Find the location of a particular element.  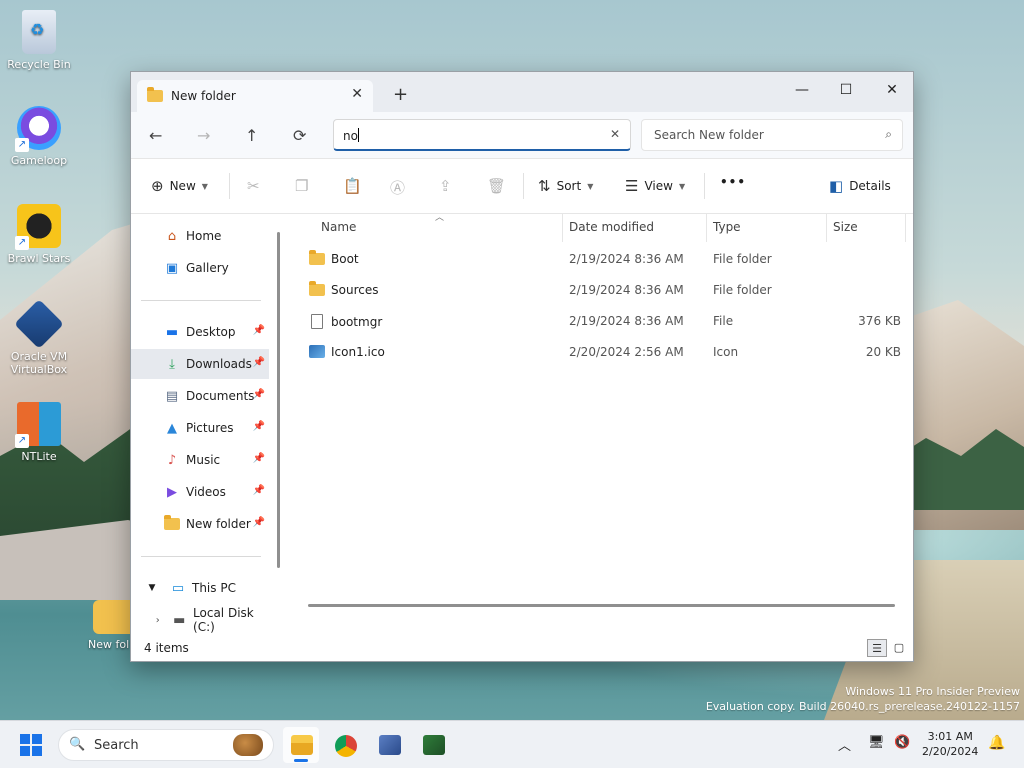

column-header-date: Date modified is located at coordinates (611, 227).